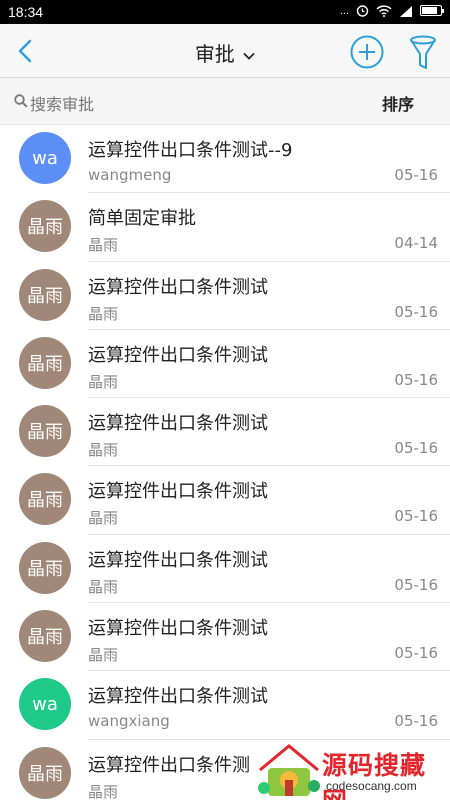  What do you see at coordinates (371, 786) in the screenshot?
I see `watermark-url: codesocang.com` at bounding box center [371, 786].